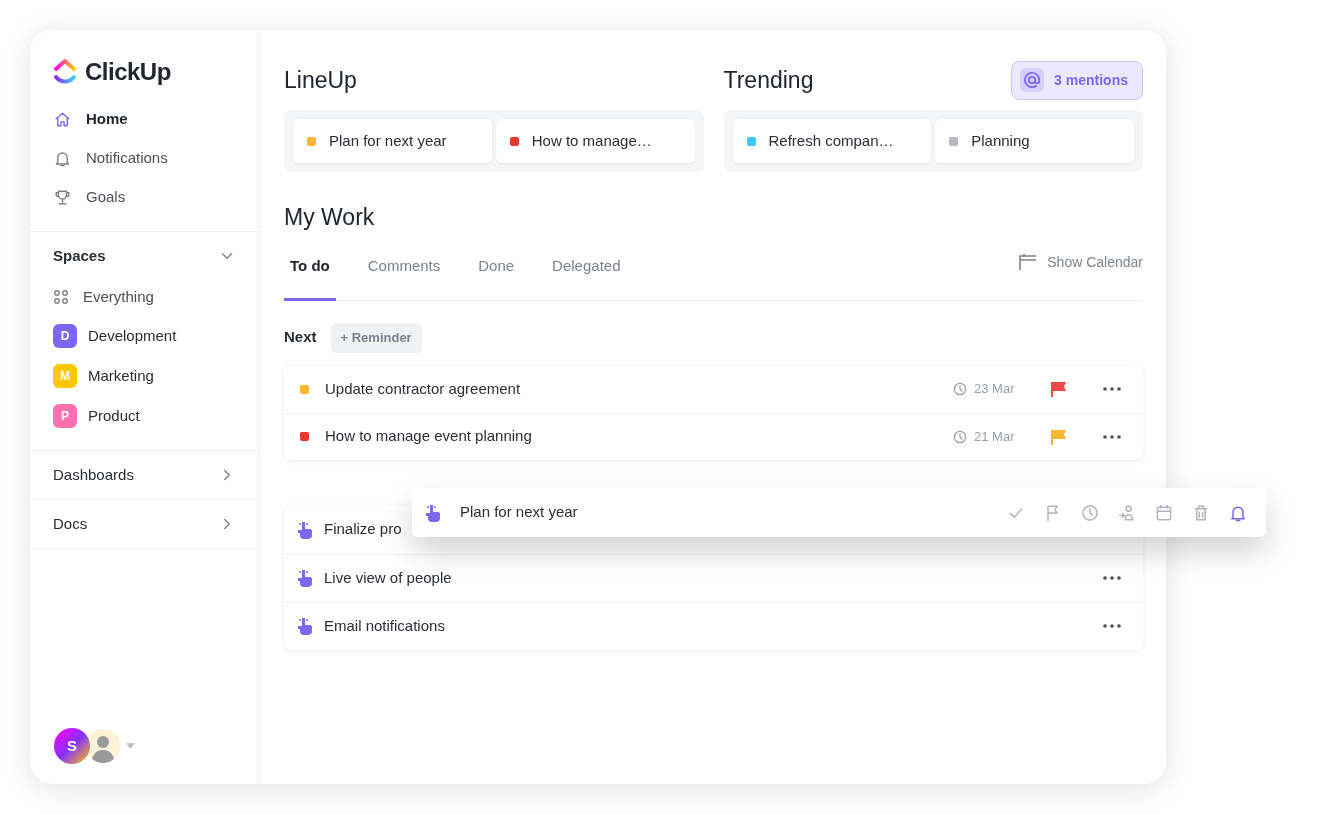 The width and height of the screenshot is (1318, 815). What do you see at coordinates (300, 337) in the screenshot?
I see `group-label: Next` at bounding box center [300, 337].